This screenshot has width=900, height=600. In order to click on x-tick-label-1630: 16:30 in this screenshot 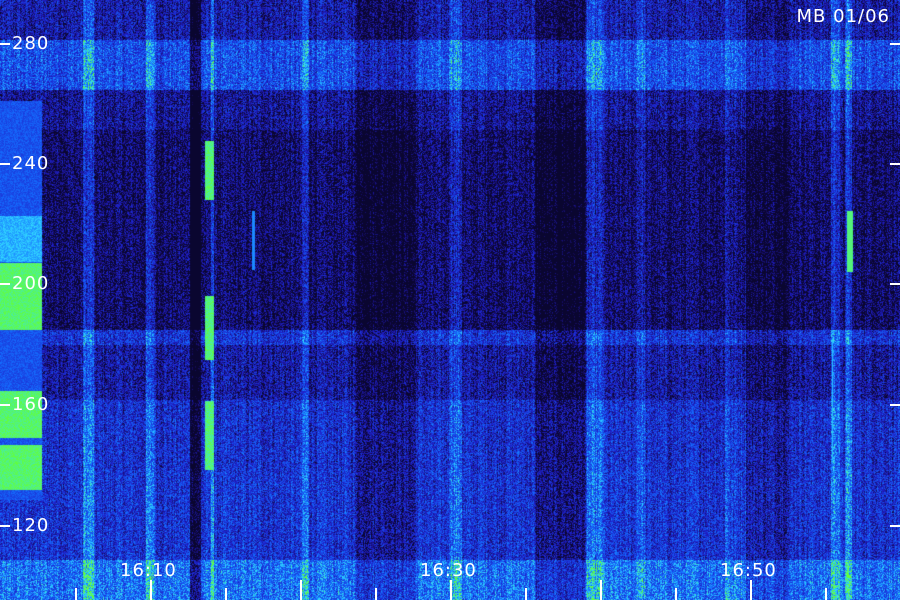, I will do `click(448, 570)`.